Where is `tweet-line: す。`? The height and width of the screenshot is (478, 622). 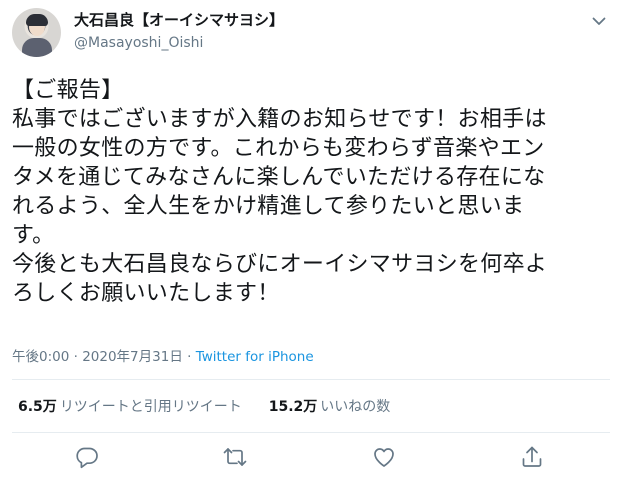 tweet-line: す。 is located at coordinates (33, 235).